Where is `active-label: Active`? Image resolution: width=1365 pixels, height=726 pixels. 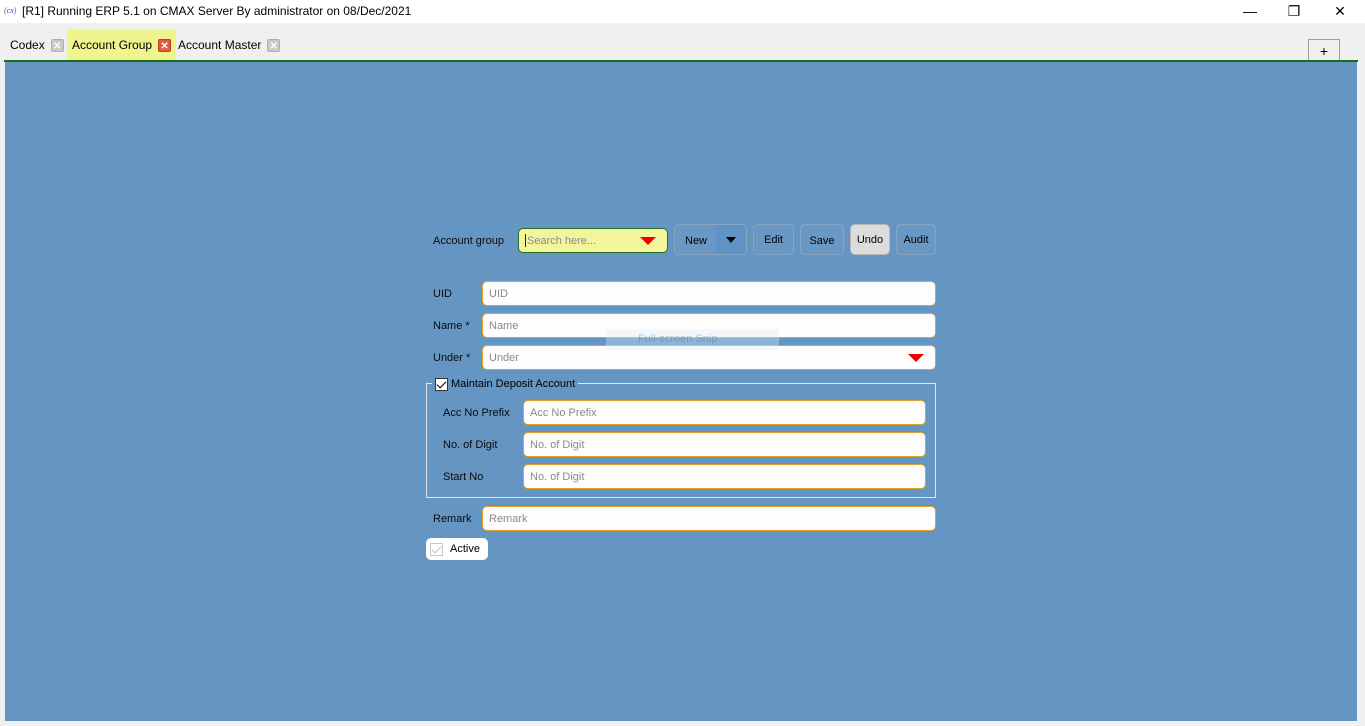 active-label: Active is located at coordinates (465, 549).